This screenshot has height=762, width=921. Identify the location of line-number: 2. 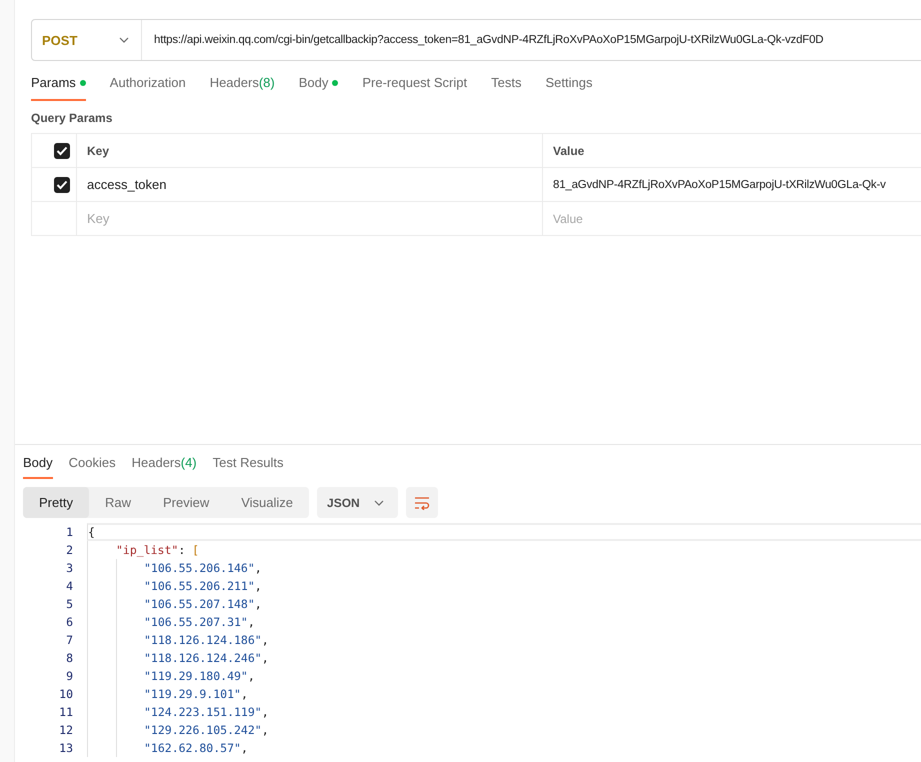
(69, 550).